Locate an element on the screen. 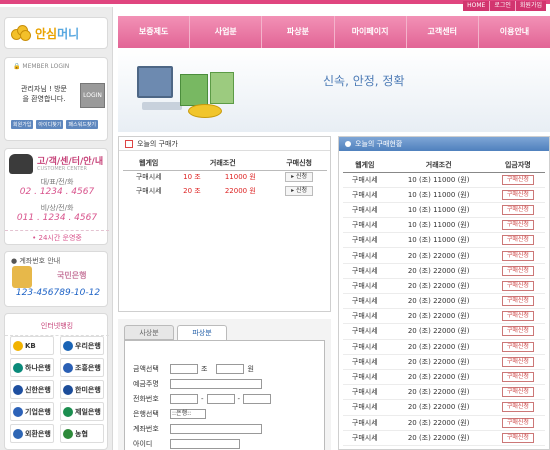 This screenshot has height=450, width=550. bank-link: 우리은행 is located at coordinates (82, 345).